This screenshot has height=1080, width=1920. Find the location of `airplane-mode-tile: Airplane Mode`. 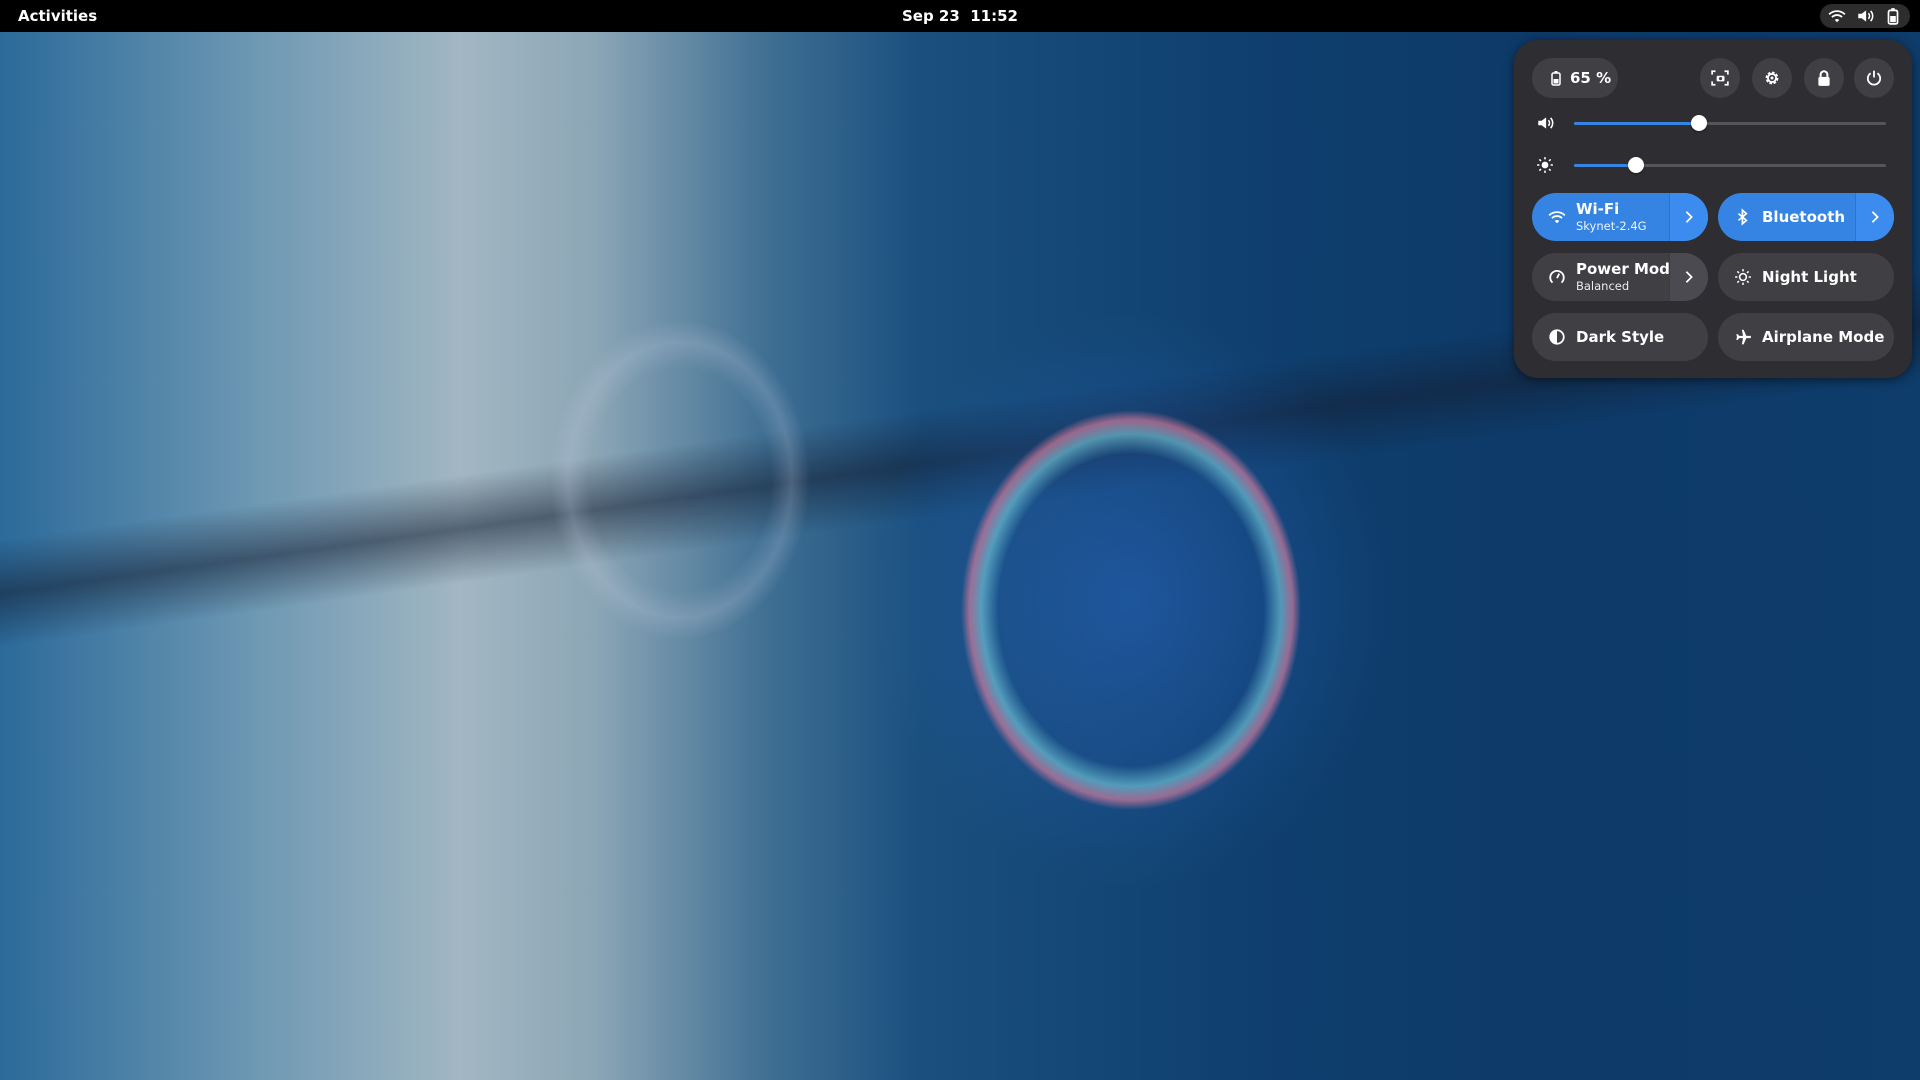

airplane-mode-tile: Airplane Mode is located at coordinates (1806, 337).